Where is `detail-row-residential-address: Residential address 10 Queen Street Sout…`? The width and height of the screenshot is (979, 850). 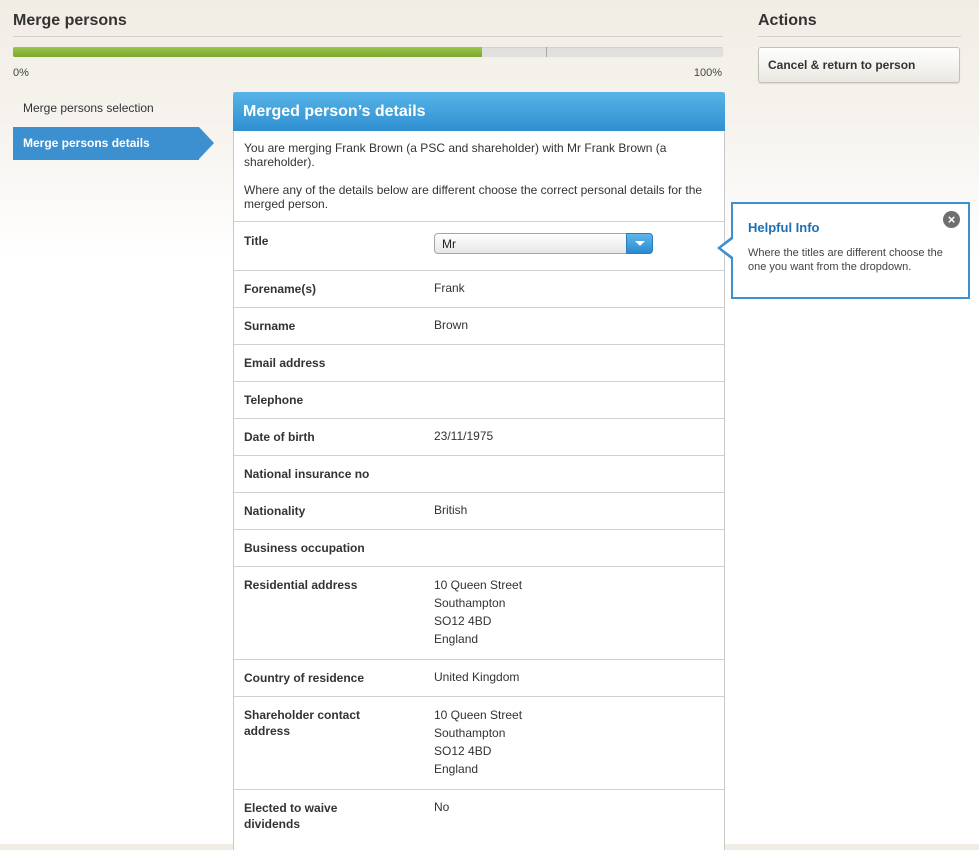
detail-row-residential-address: Residential address 10 Queen Street Sout… is located at coordinates (479, 613).